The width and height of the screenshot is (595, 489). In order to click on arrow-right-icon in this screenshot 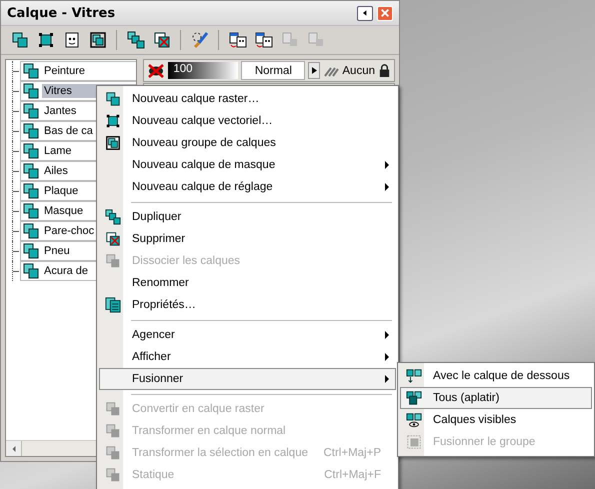, I will do `click(314, 70)`.